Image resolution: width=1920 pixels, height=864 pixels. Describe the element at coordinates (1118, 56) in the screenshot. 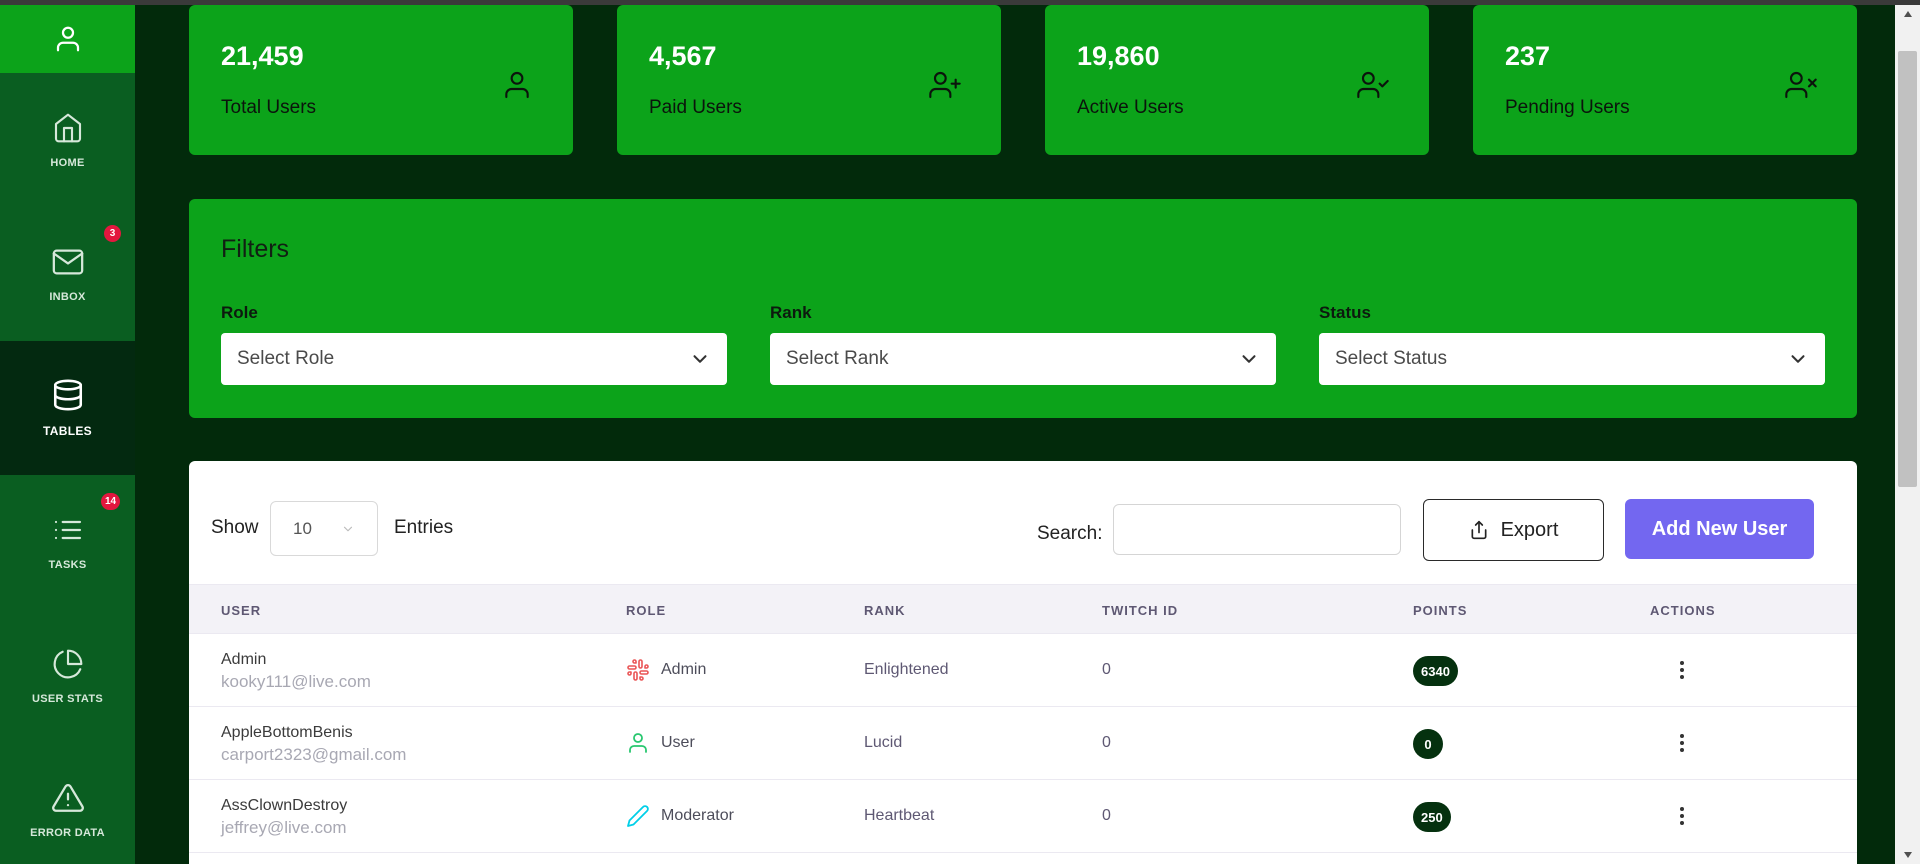

I see `stat-value: 19,860` at that location.